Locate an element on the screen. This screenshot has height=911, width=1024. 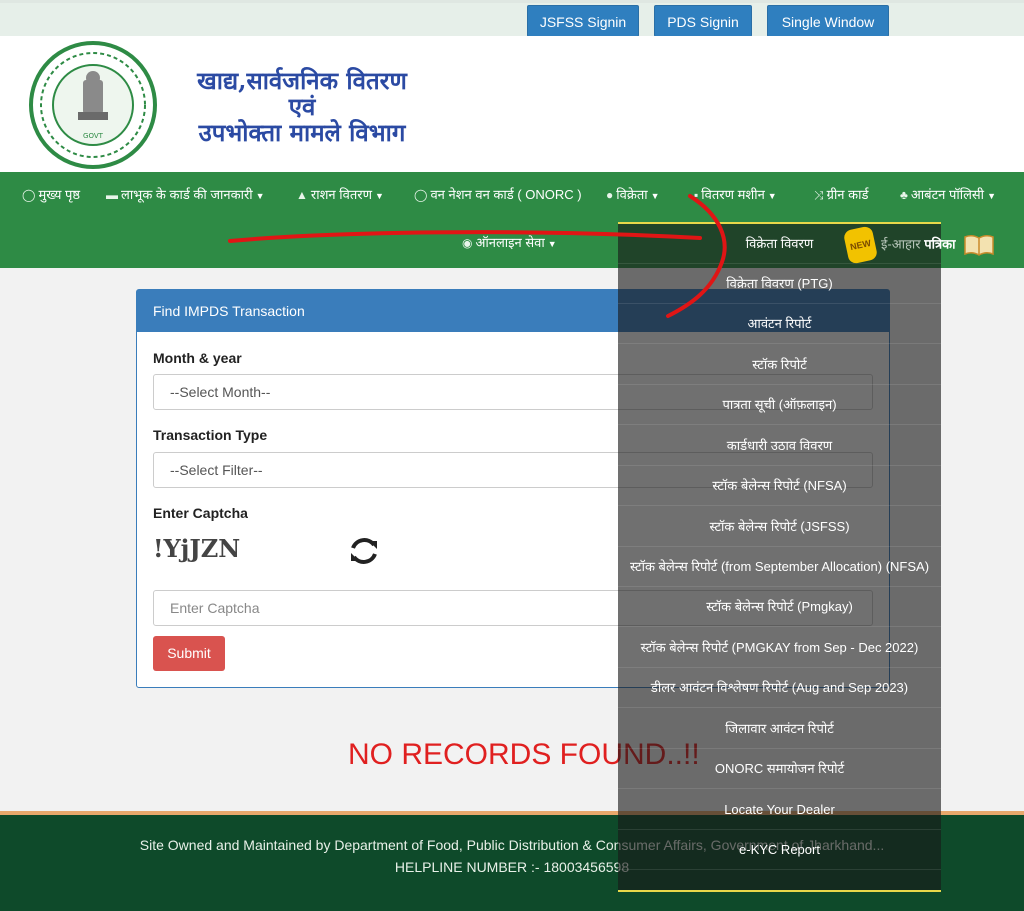
nav-online-label: ऑनलाइन सेवा is located at coordinates (510, 242).